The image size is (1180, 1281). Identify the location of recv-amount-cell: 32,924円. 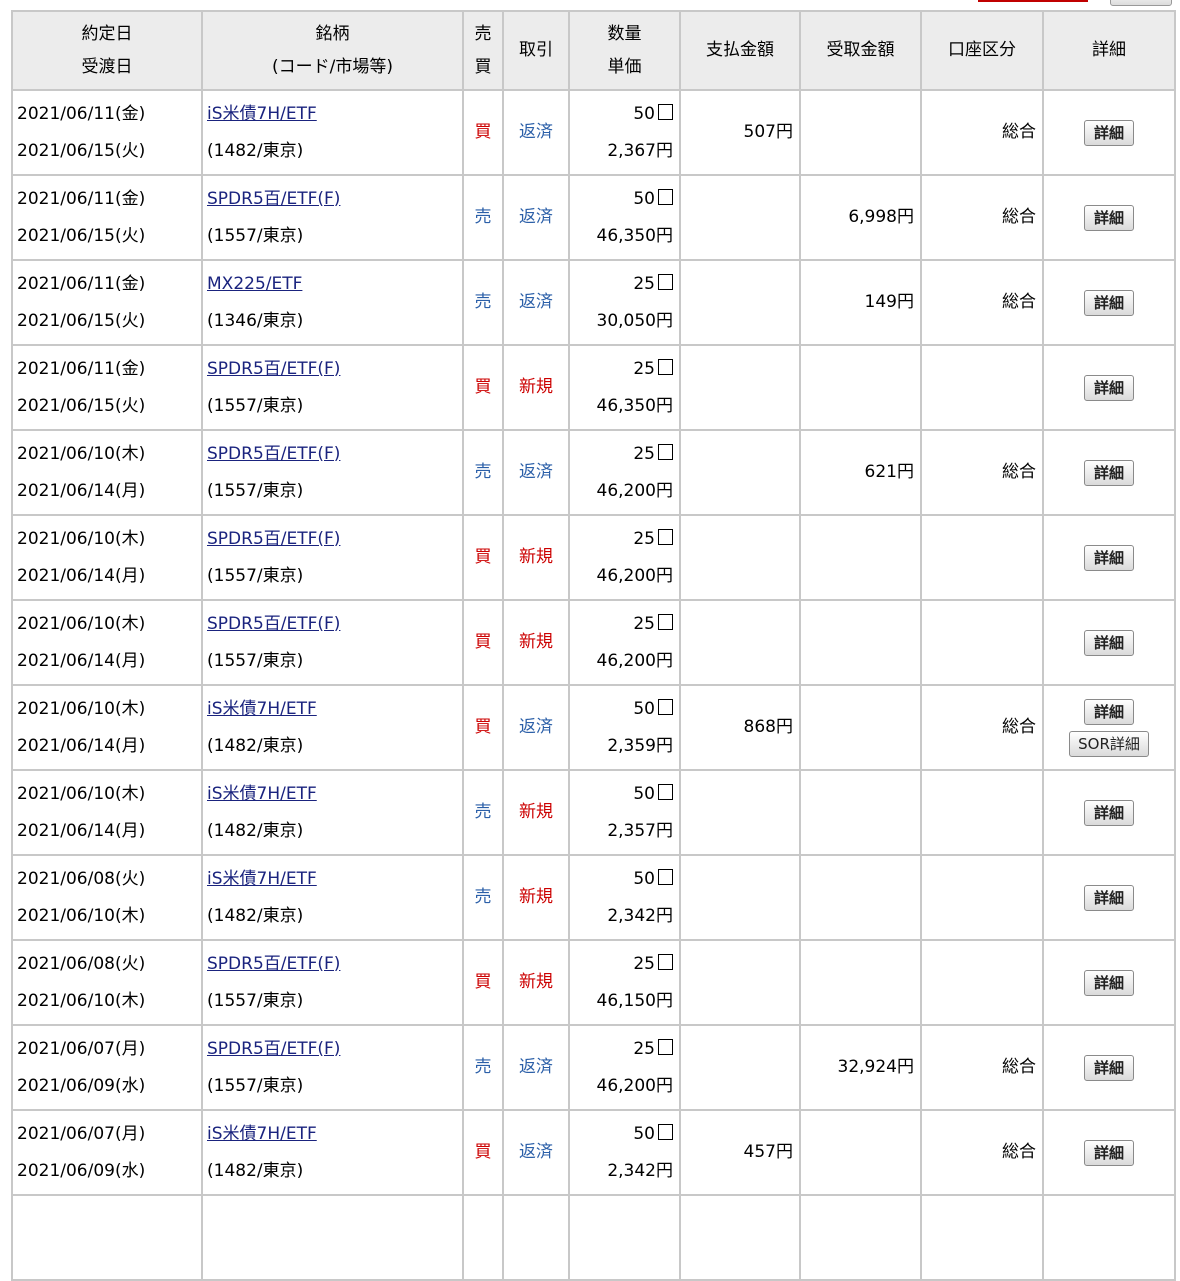
(860, 1067).